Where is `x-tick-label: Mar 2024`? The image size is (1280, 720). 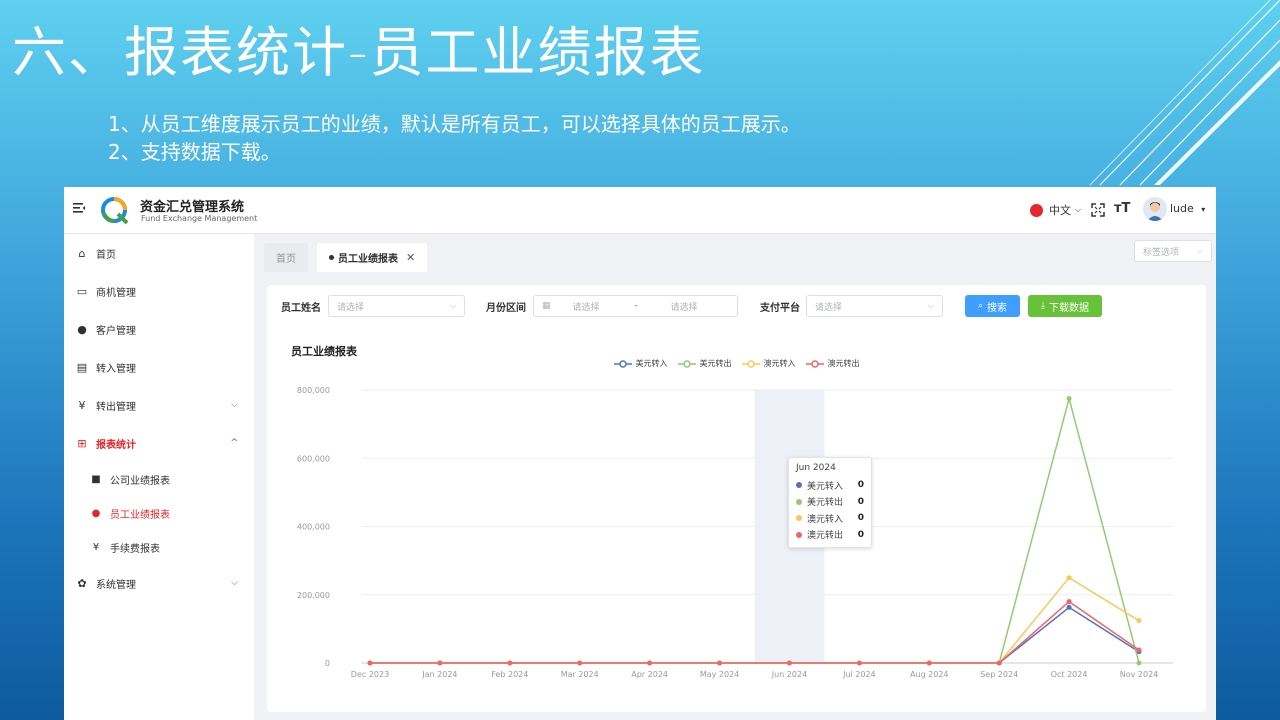
x-tick-label: Mar 2024 is located at coordinates (580, 674).